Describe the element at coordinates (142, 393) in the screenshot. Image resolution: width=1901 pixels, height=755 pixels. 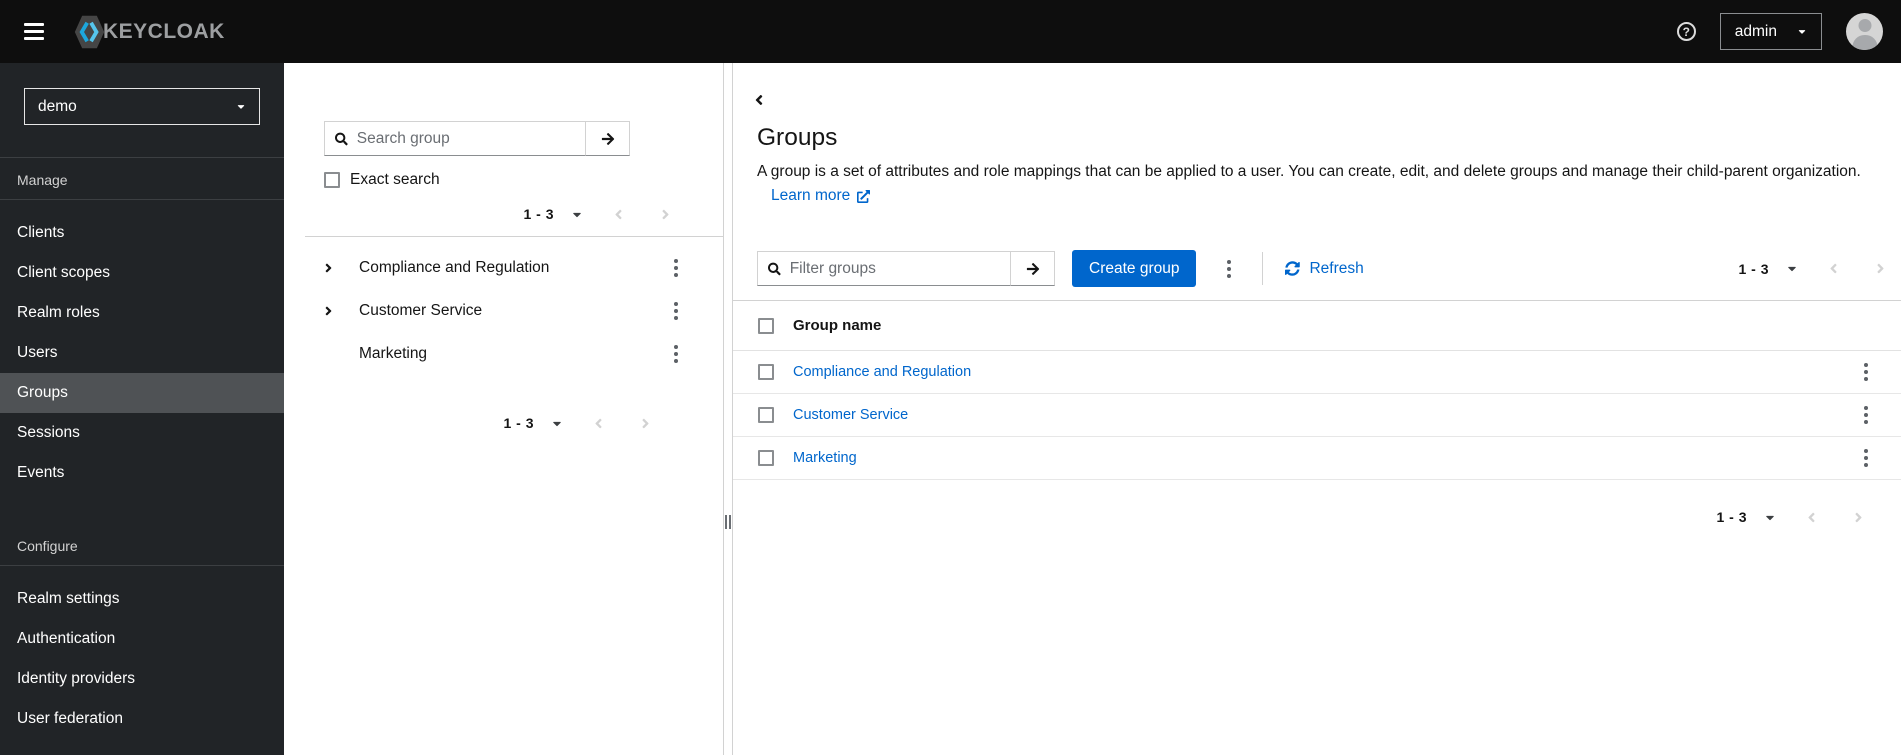
I see `sidebar-item-groups: Groups` at that location.